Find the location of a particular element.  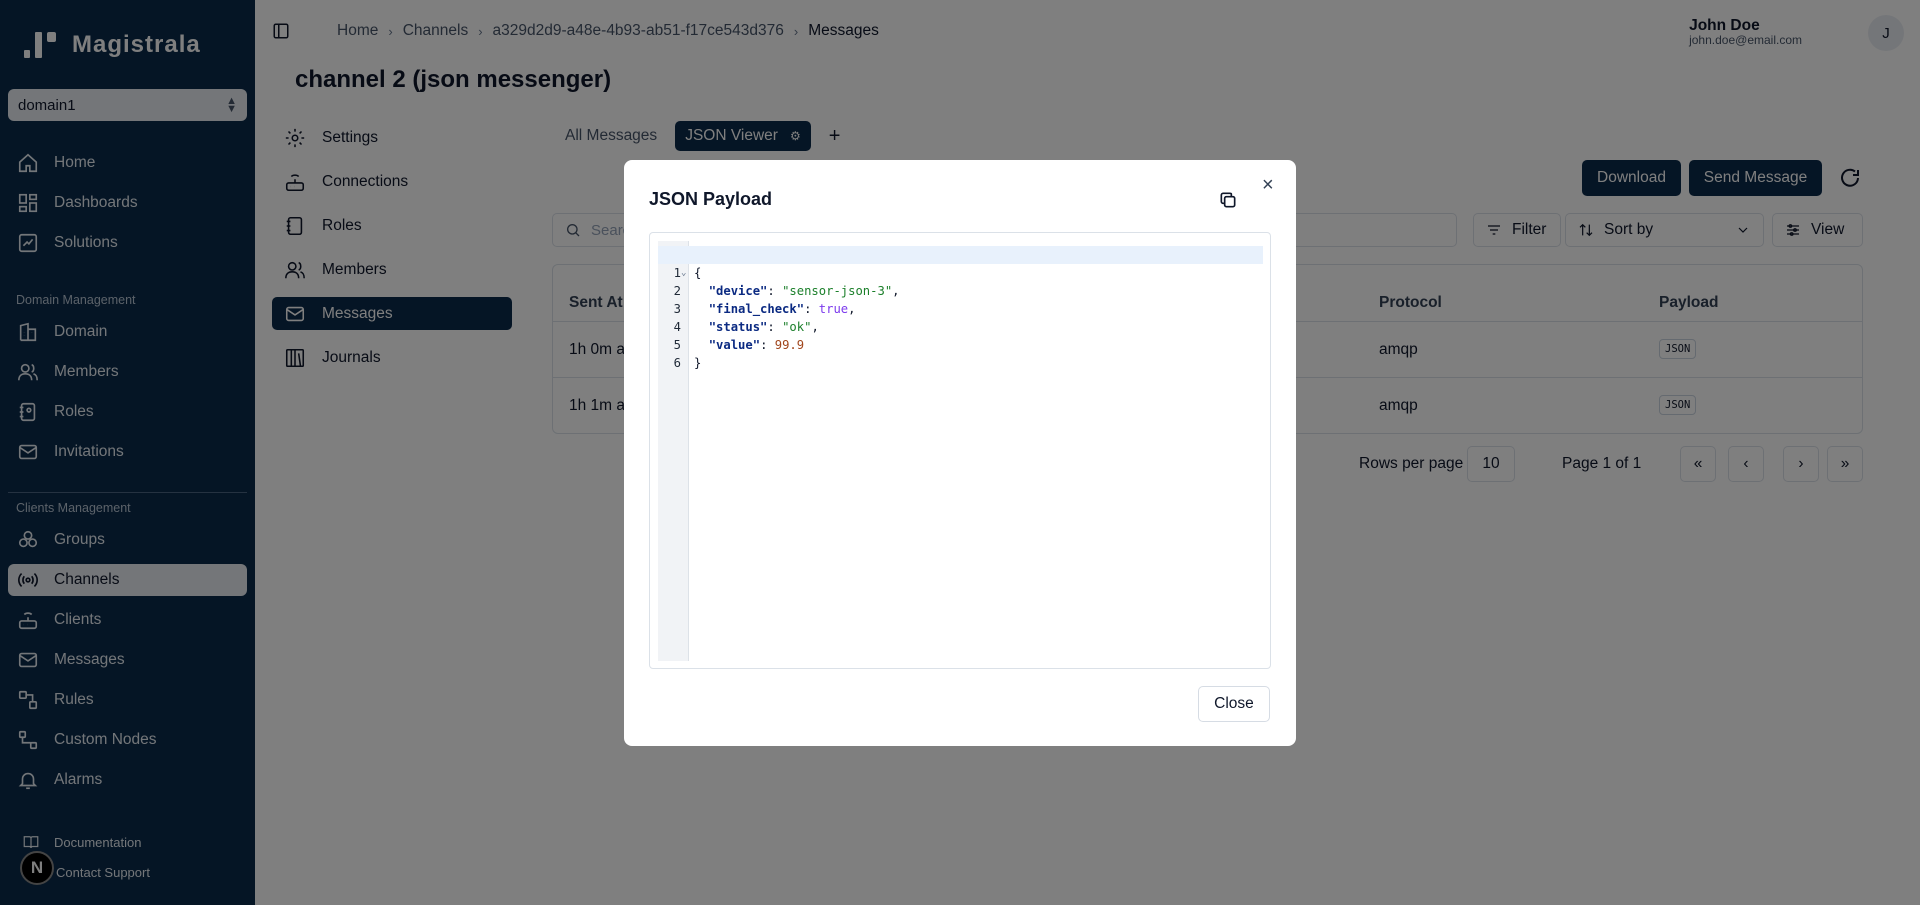

code-line: 2 "device": "sensor-json-3", is located at coordinates (786, 291).